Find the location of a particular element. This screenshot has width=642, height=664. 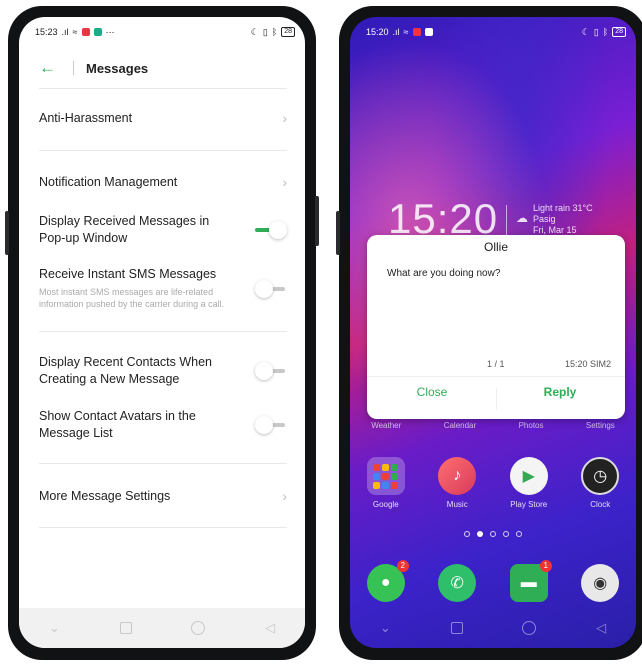

page-title: Messages is located at coordinates (117, 68).